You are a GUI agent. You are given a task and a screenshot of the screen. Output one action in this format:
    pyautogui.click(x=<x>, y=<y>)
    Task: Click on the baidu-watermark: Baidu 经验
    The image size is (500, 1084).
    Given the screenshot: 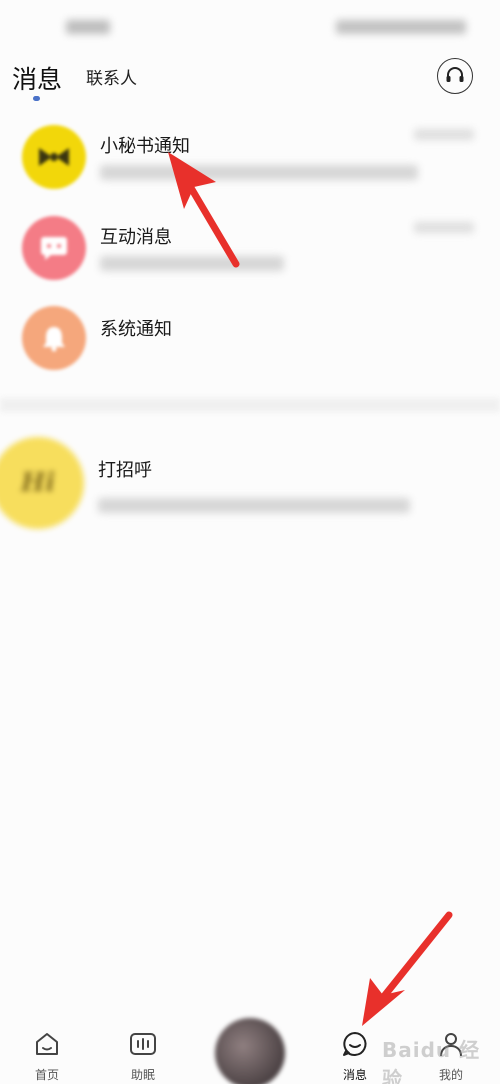 What is the action you would take?
    pyautogui.click(x=431, y=1061)
    